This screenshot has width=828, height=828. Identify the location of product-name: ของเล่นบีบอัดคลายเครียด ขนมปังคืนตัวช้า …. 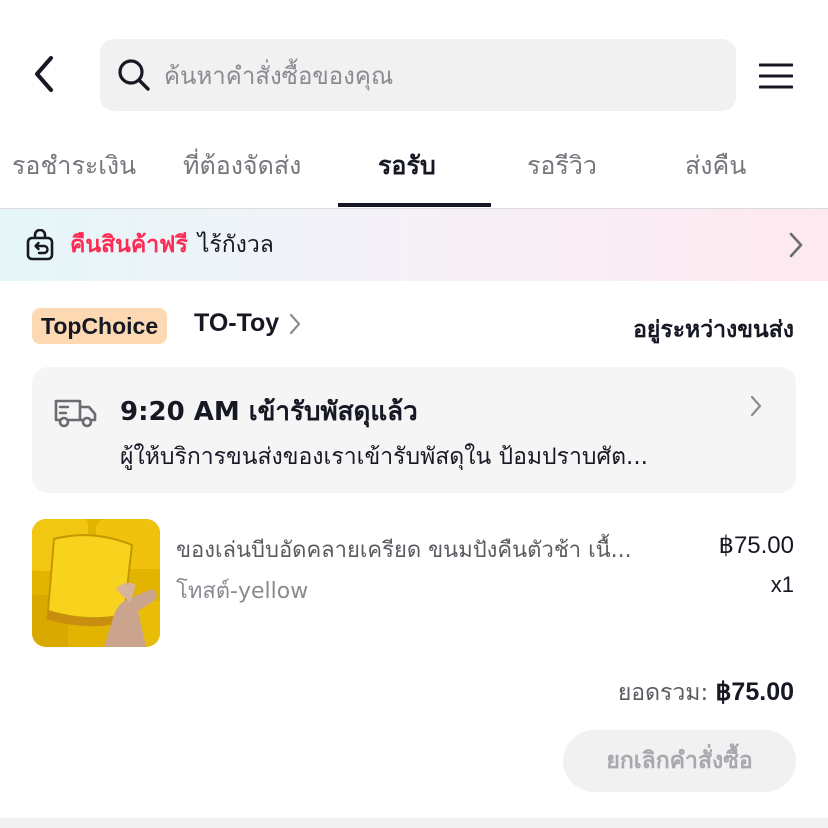
(404, 550).